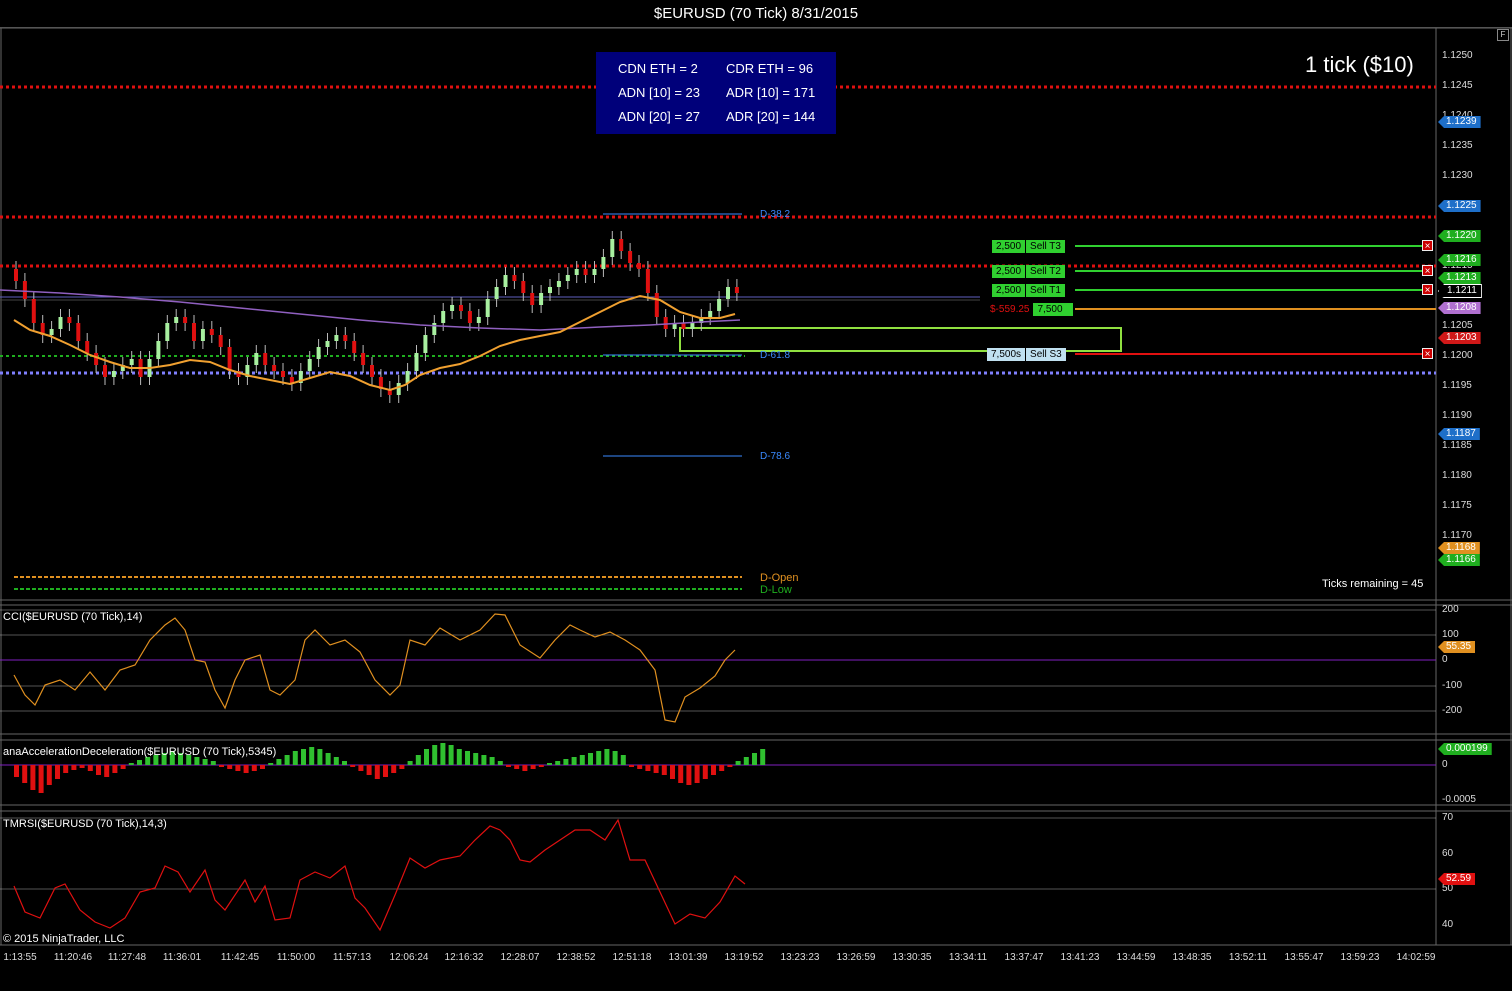  What do you see at coordinates (1450, 609) in the screenshot?
I see `cci-axis-200: 200` at bounding box center [1450, 609].